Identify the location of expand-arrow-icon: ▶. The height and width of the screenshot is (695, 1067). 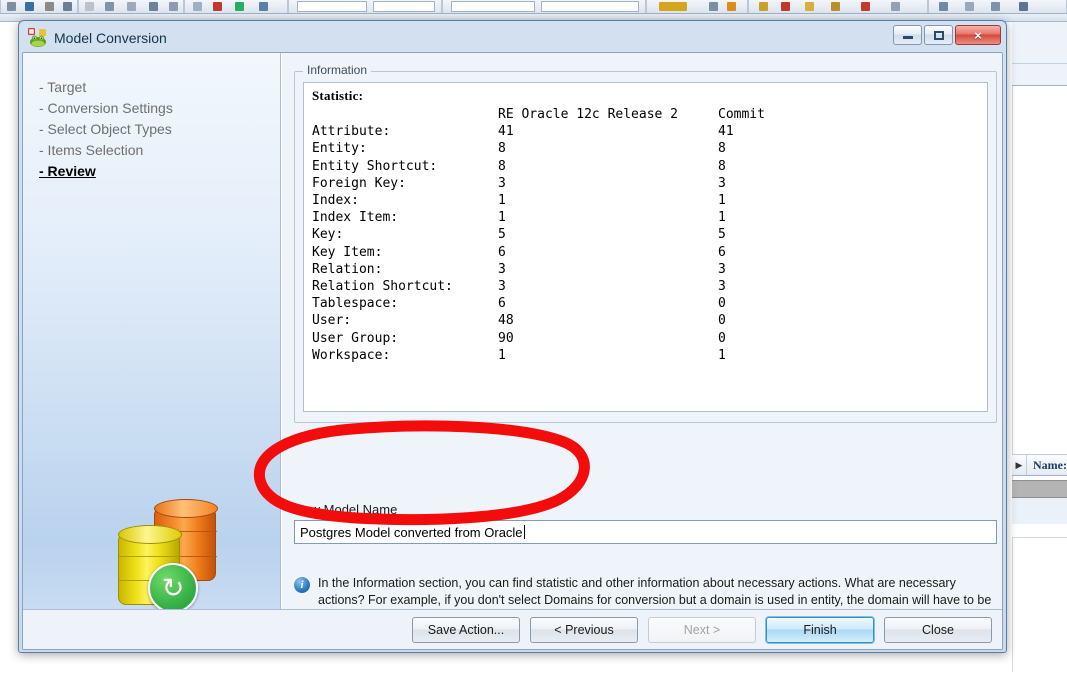
(1020, 465).